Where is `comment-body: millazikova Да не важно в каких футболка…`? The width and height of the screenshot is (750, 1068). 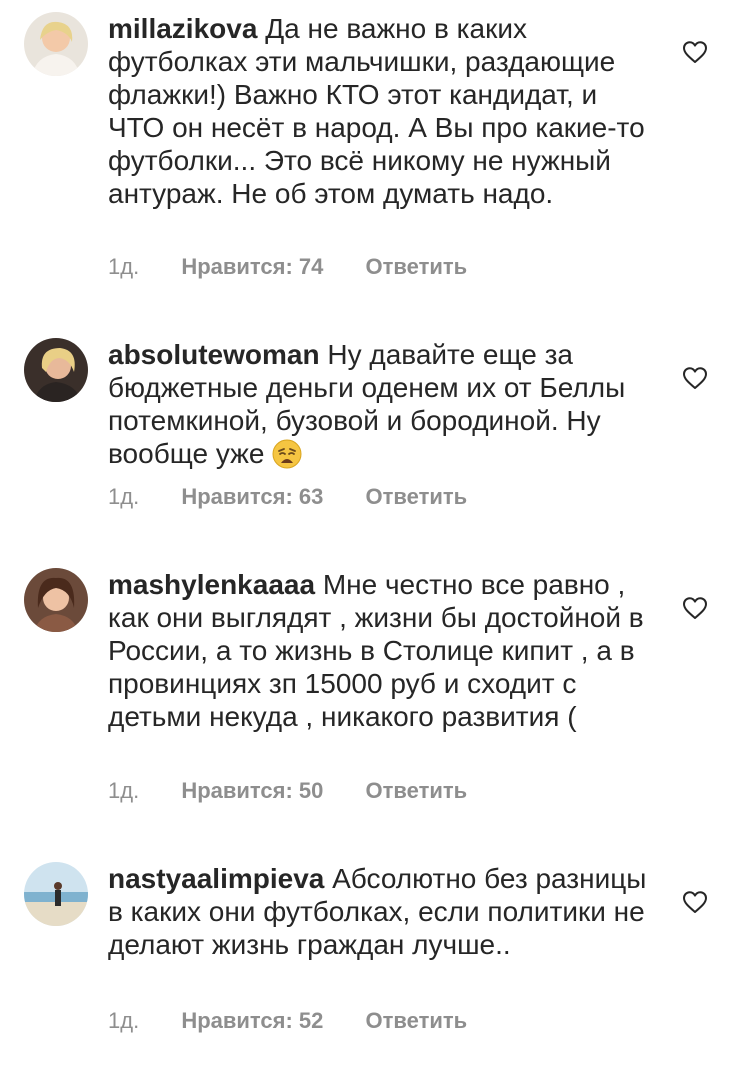 comment-body: millazikova Да не важно в каких футболка… is located at coordinates (378, 111).